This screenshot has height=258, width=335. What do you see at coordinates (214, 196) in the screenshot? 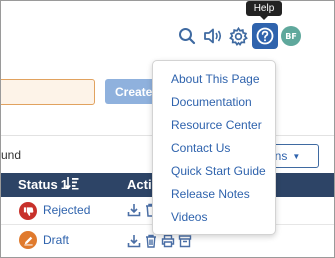
I see `menu-item-release-notes: Release Notes` at bounding box center [214, 196].